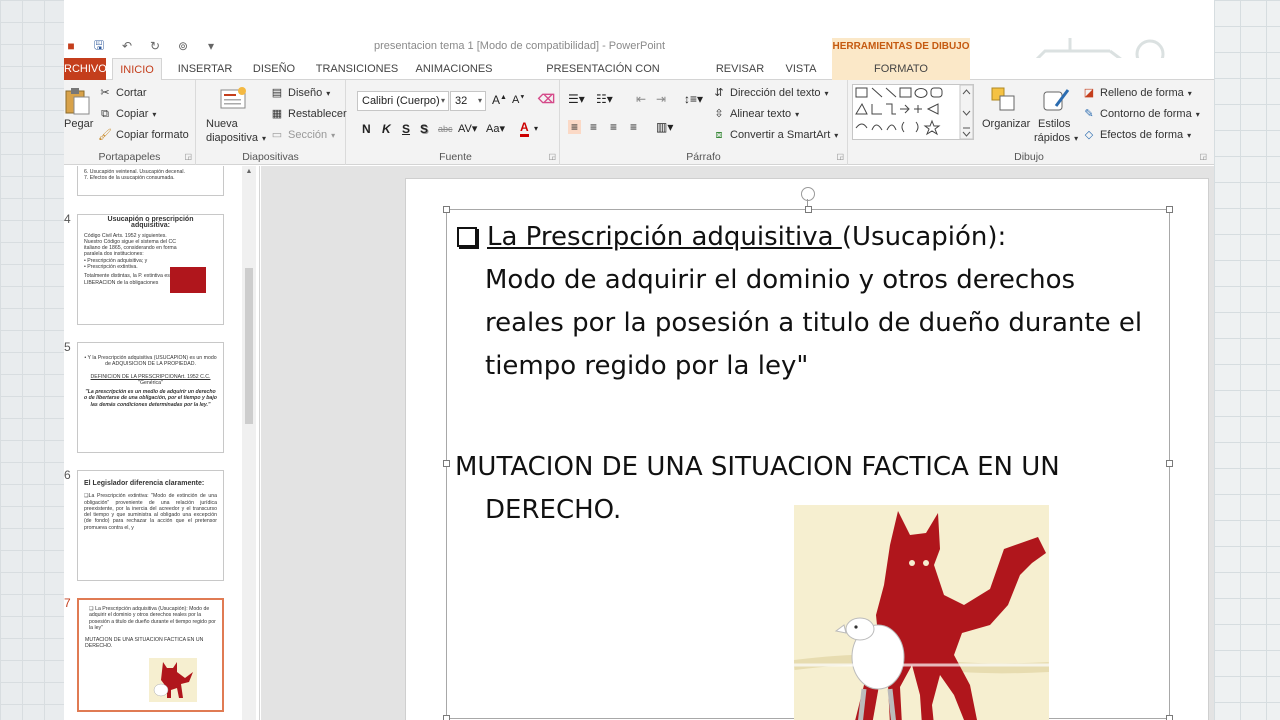 This screenshot has width=1280, height=720. Describe the element at coordinates (274, 69) in the screenshot. I see `tab-design: DISEÑO` at that location.